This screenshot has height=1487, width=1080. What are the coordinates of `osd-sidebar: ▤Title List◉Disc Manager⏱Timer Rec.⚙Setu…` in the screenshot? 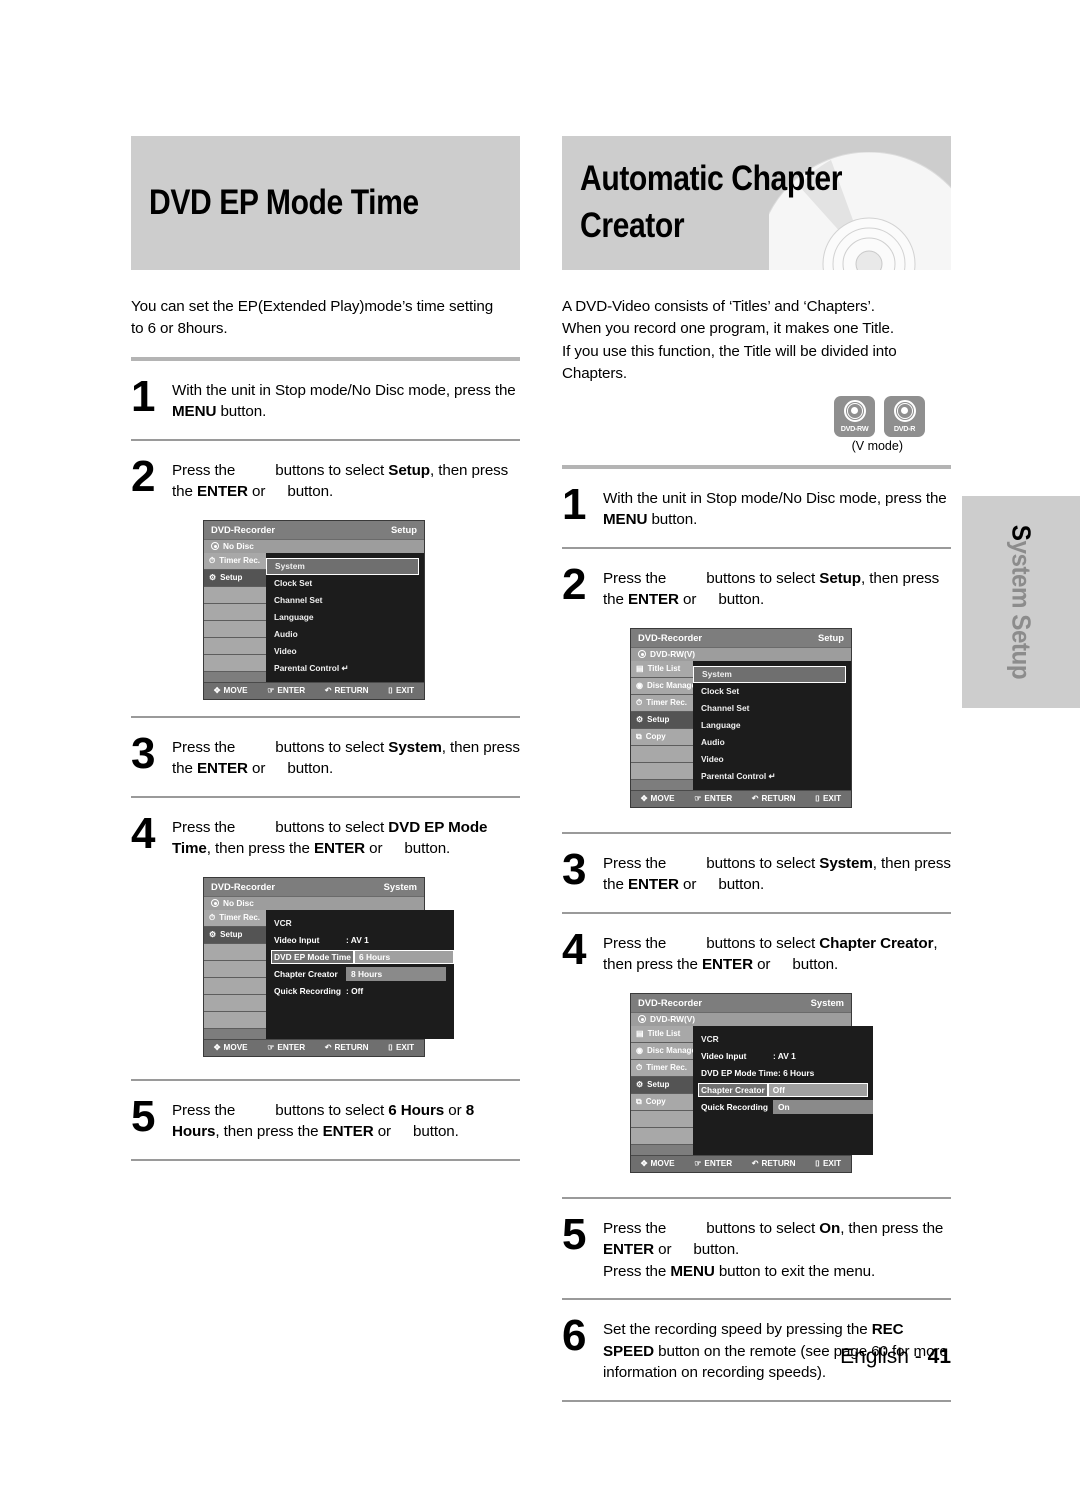 It's located at (662, 725).